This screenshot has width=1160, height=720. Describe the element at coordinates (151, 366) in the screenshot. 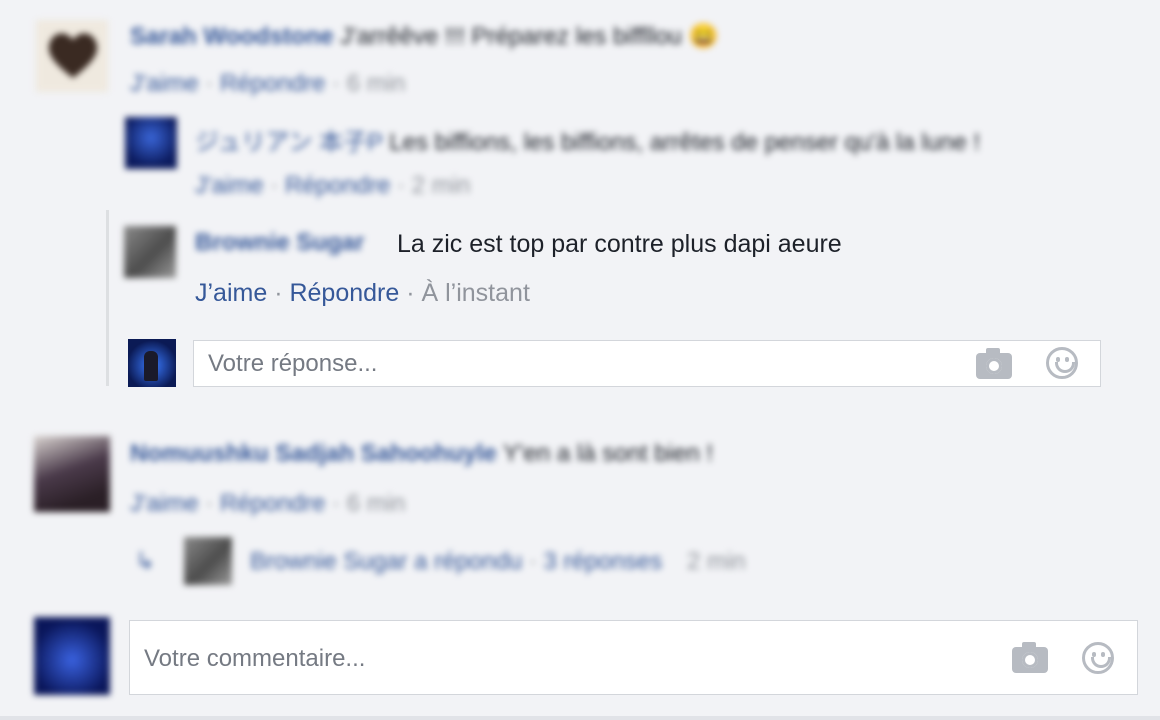

I see `guitarist-figure` at that location.